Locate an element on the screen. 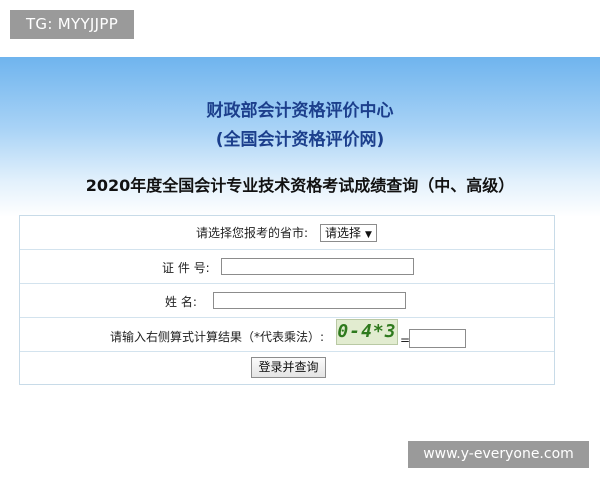 The width and height of the screenshot is (600, 480). province-row: 请选择您报考的省市: 请选择 ▼ is located at coordinates (287, 233).